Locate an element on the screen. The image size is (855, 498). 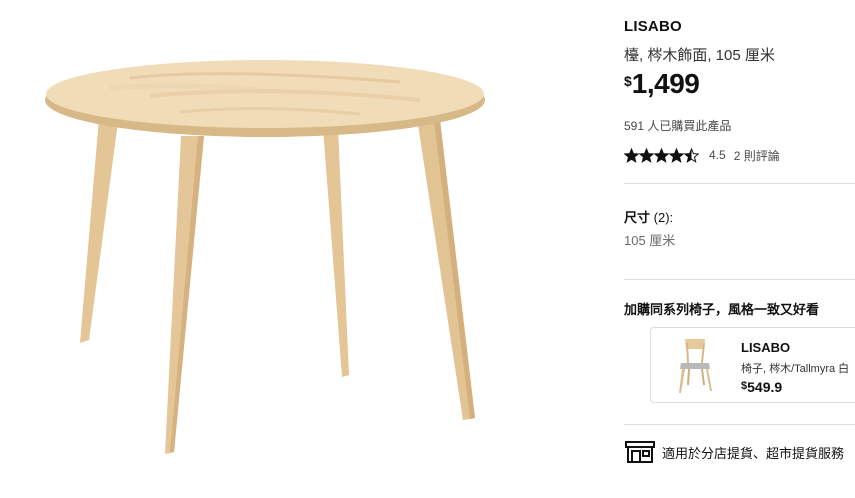
addon-product-card: LISABO 椅子, 梣木/Tallmyra 白 $549.9 is located at coordinates (752, 365).